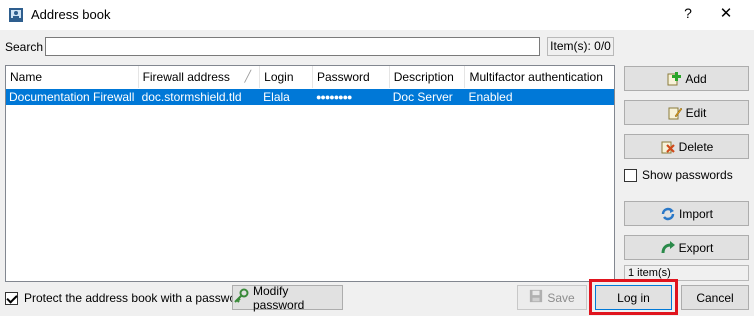 Image resolution: width=754 pixels, height=316 pixels. I want to click on cancel-button-label: Cancel, so click(715, 297).